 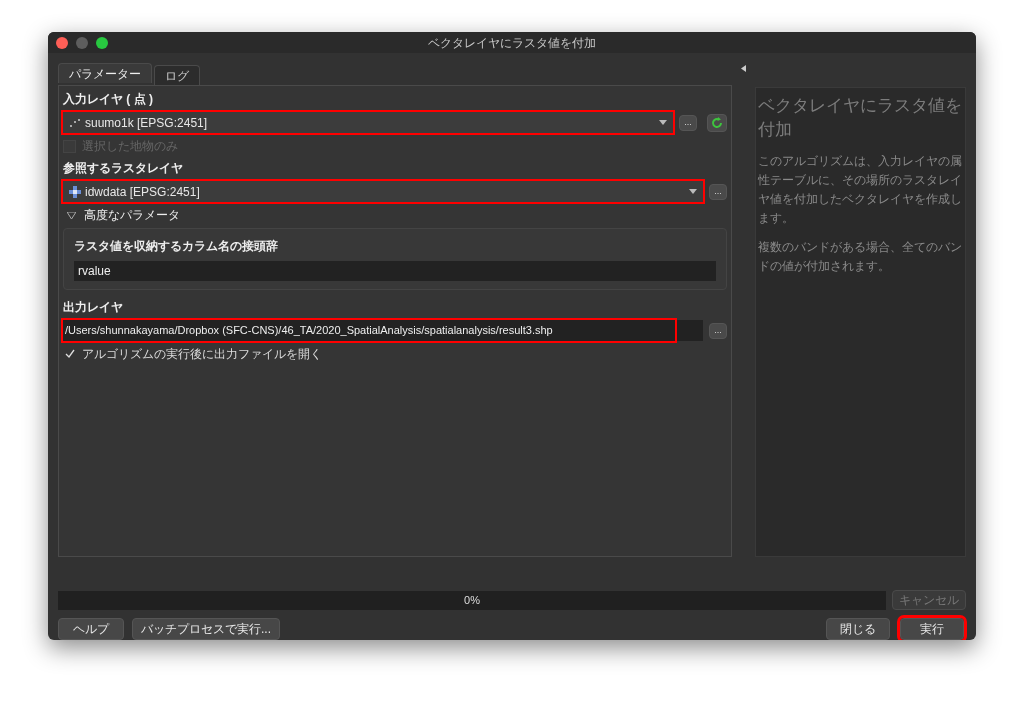 I want to click on prefix-input: rvalue, so click(x=395, y=271).